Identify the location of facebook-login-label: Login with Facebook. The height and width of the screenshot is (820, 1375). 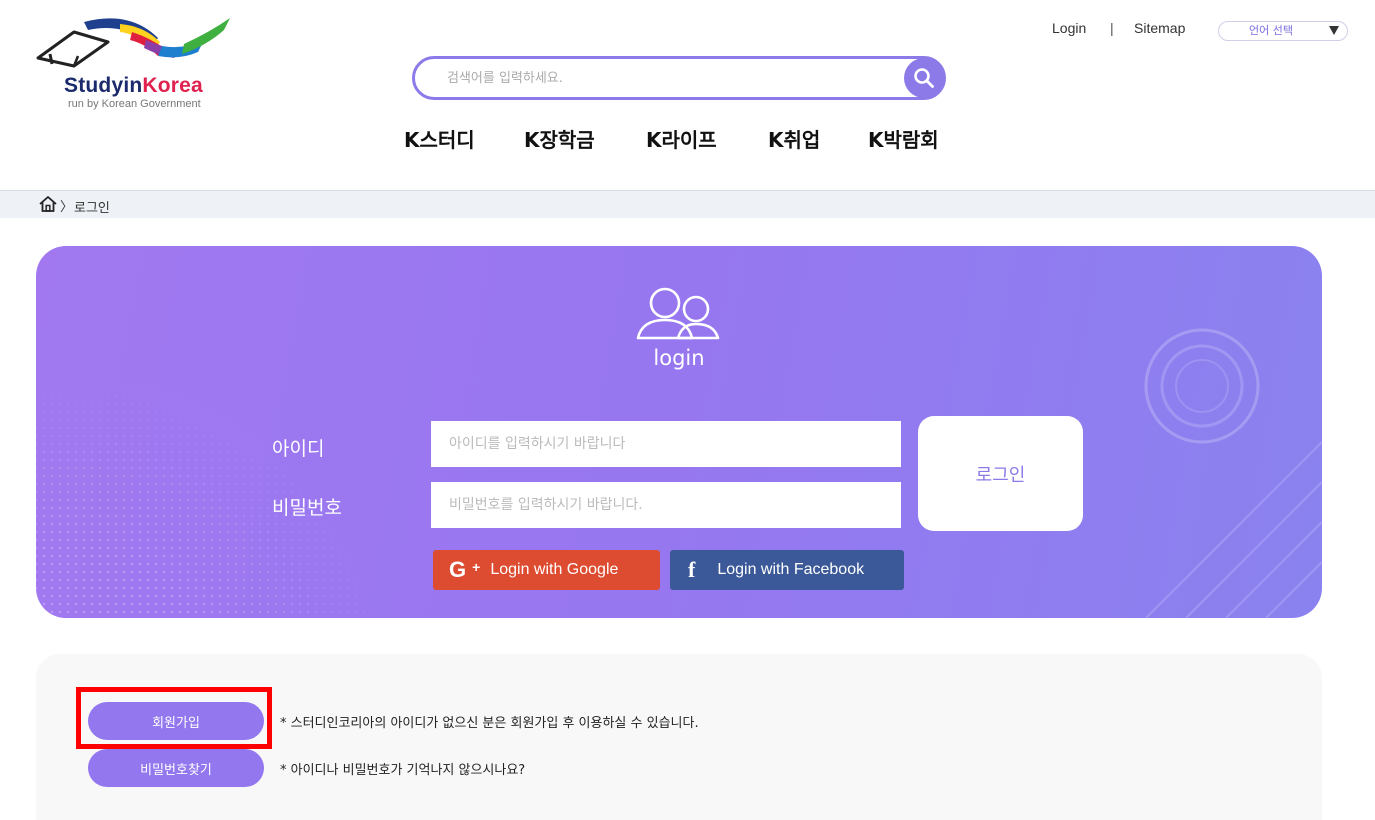
(791, 569).